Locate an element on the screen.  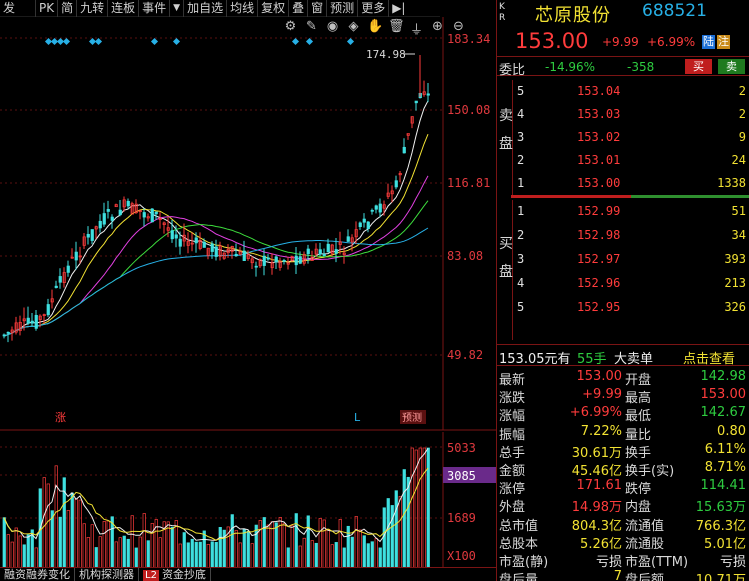
ask-level: 4 153.03 2 is located at coordinates (623, 114).